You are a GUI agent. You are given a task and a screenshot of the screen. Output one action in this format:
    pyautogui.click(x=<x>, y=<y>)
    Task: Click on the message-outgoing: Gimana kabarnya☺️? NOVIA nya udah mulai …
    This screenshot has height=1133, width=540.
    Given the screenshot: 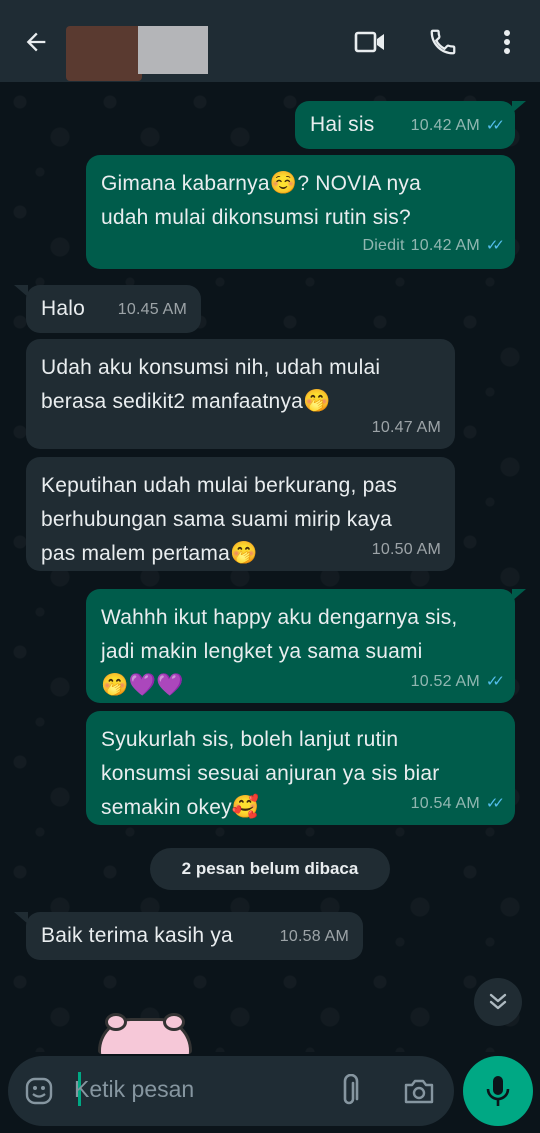 What is the action you would take?
    pyautogui.click(x=300, y=212)
    